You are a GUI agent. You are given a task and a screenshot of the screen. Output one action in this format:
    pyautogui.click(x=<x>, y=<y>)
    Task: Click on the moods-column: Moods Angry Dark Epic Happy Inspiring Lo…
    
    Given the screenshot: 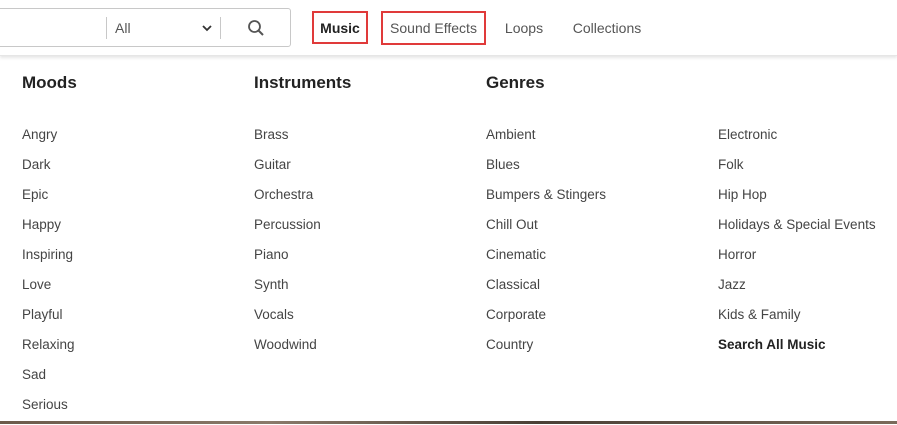 What is the action you would take?
    pyautogui.click(x=49, y=249)
    